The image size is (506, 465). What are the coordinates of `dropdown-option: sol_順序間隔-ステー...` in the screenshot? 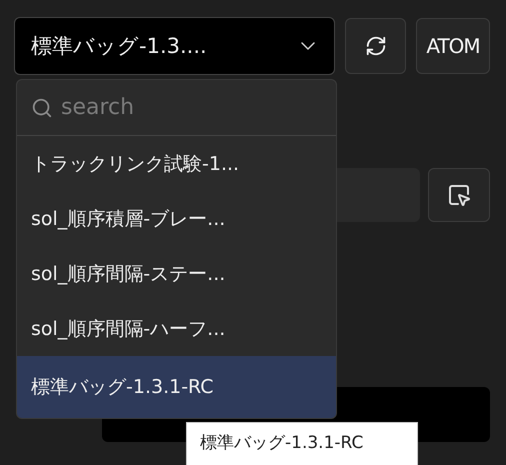 It's located at (176, 273).